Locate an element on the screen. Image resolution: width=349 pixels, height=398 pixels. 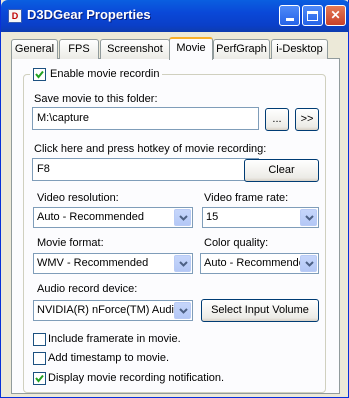
tab-screenshot: Screenshot is located at coordinates (135, 49).